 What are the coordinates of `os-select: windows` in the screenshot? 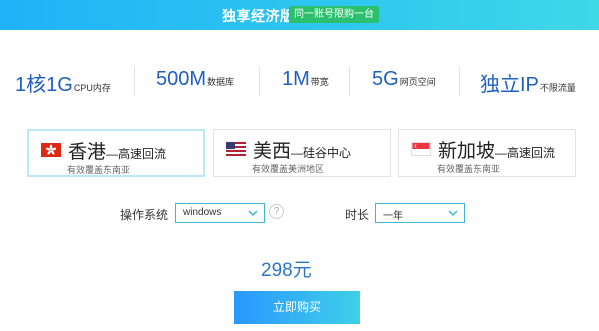 It's located at (220, 213).